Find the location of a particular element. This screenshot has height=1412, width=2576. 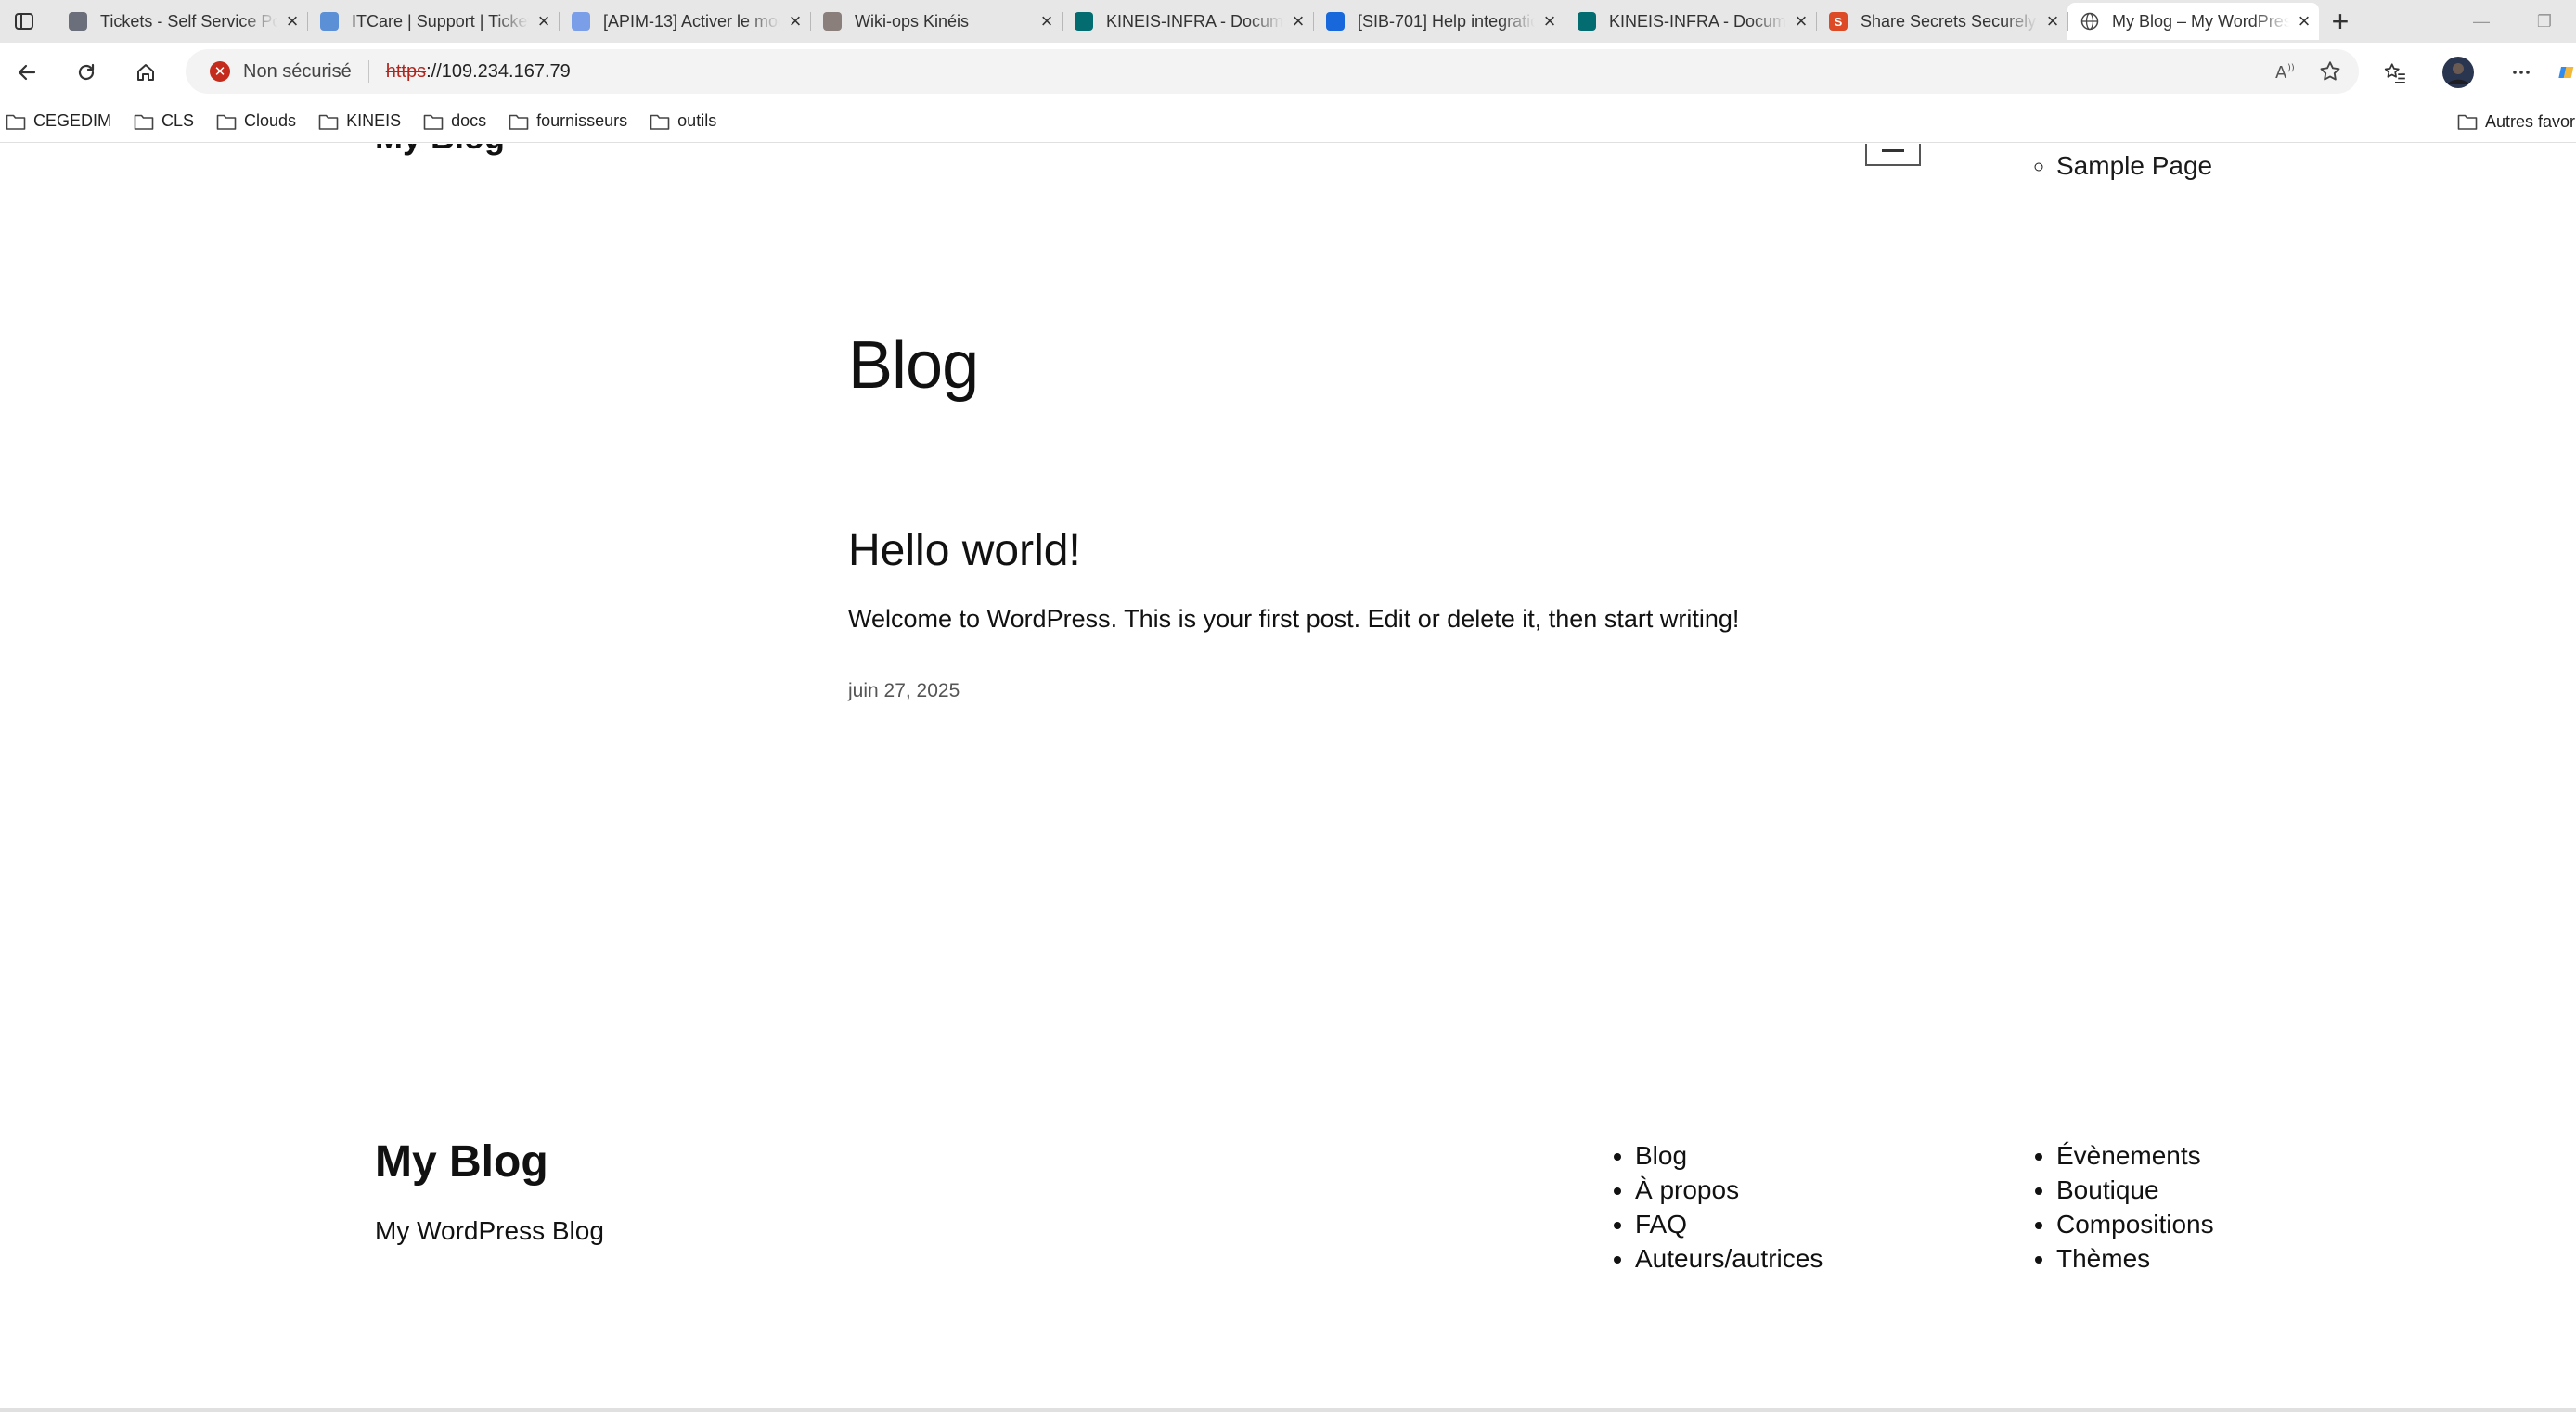

more-options-icon is located at coordinates (2521, 72).